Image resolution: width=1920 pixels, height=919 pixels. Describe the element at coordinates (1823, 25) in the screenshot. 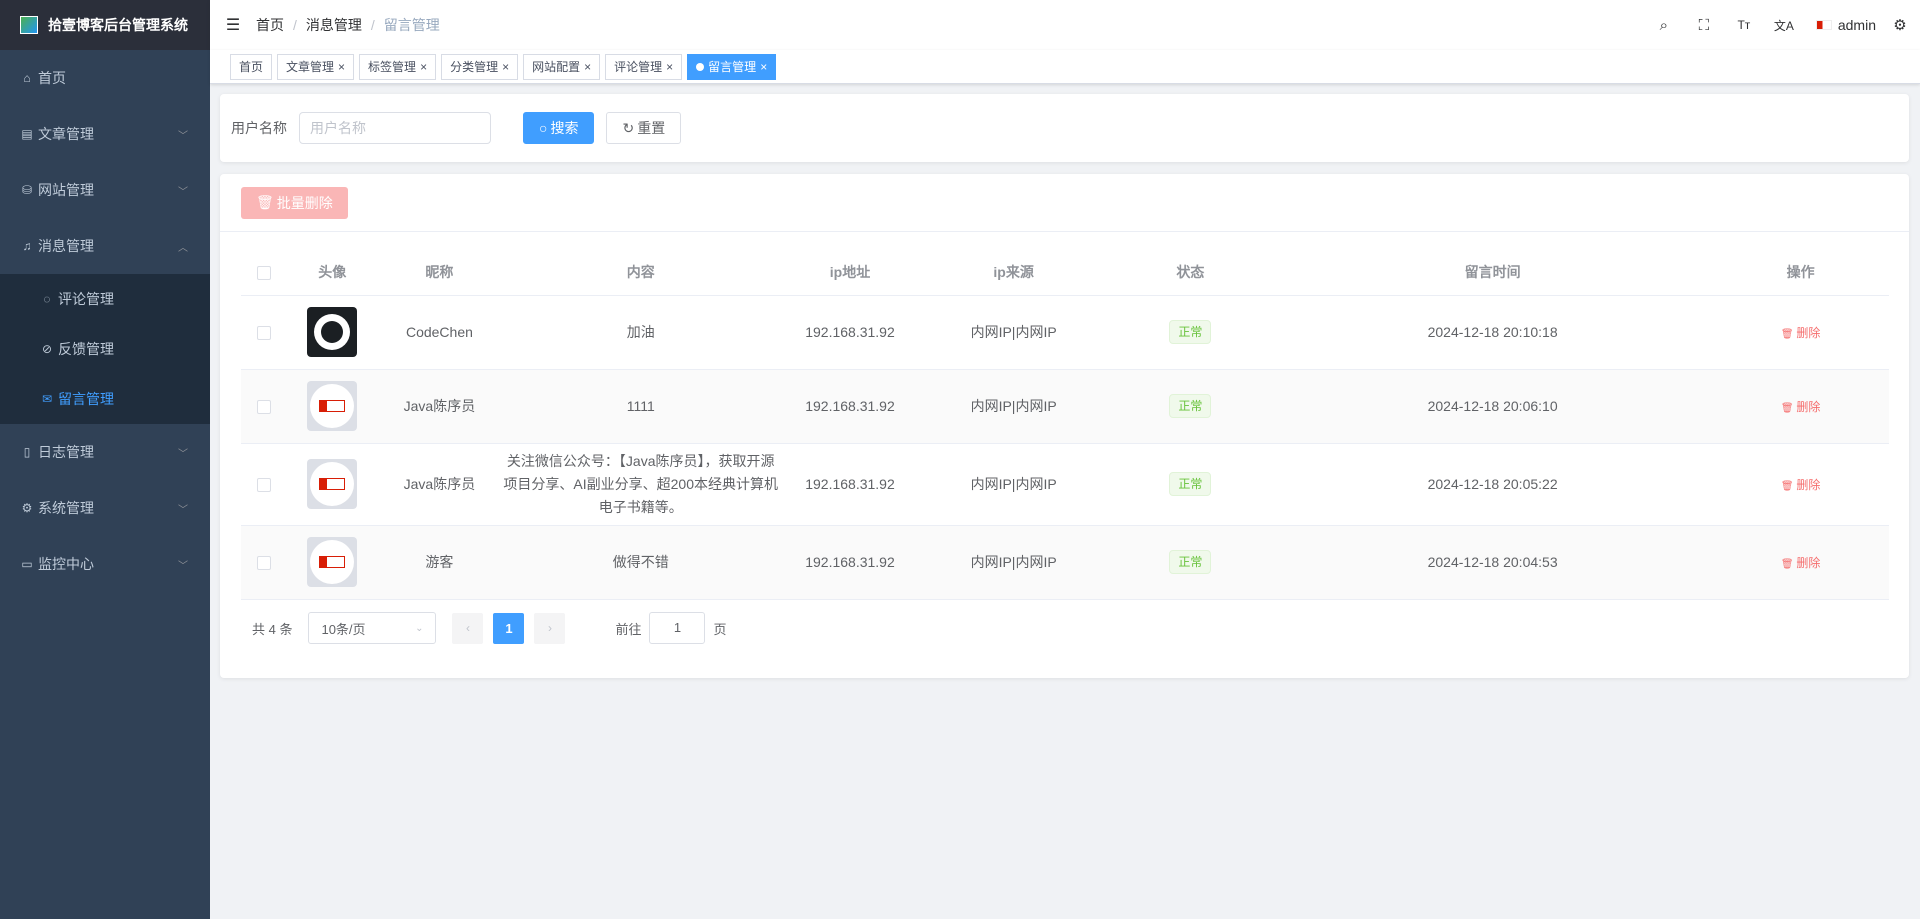

I see `user-avatar` at that location.